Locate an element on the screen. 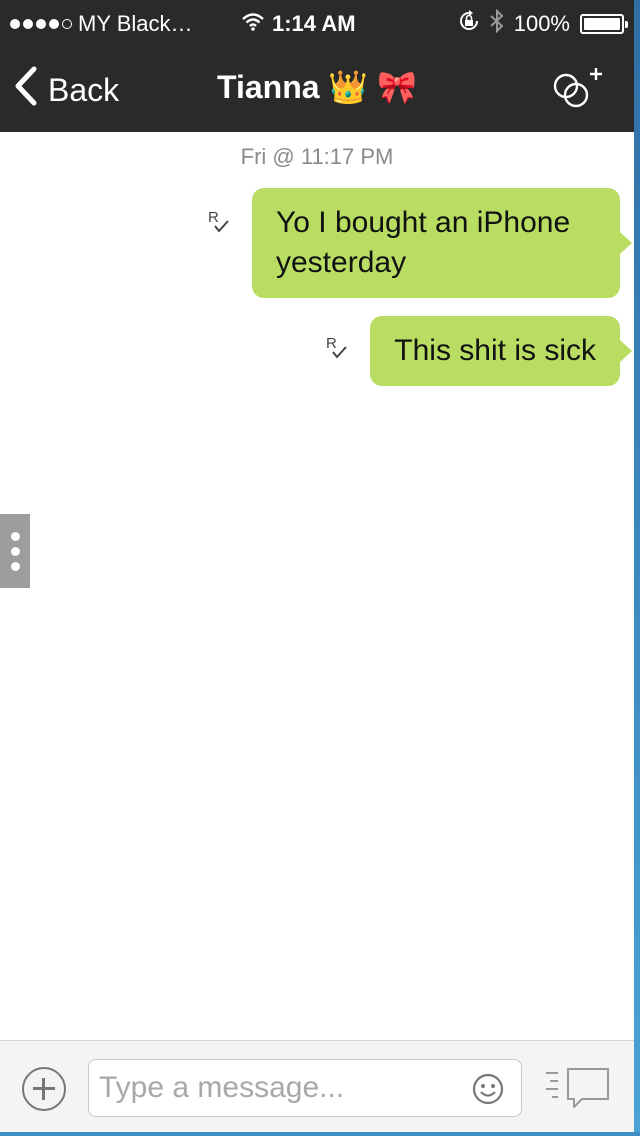  status-time-group: 1:14 AM is located at coordinates (299, 24).